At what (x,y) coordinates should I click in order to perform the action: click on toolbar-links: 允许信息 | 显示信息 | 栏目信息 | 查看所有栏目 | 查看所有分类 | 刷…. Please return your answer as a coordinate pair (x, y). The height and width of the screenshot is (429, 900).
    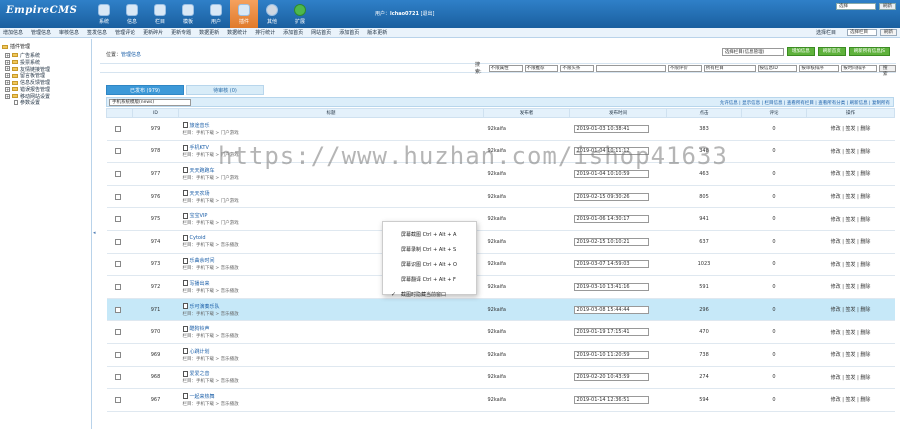
    Looking at the image, I should click on (805, 103).